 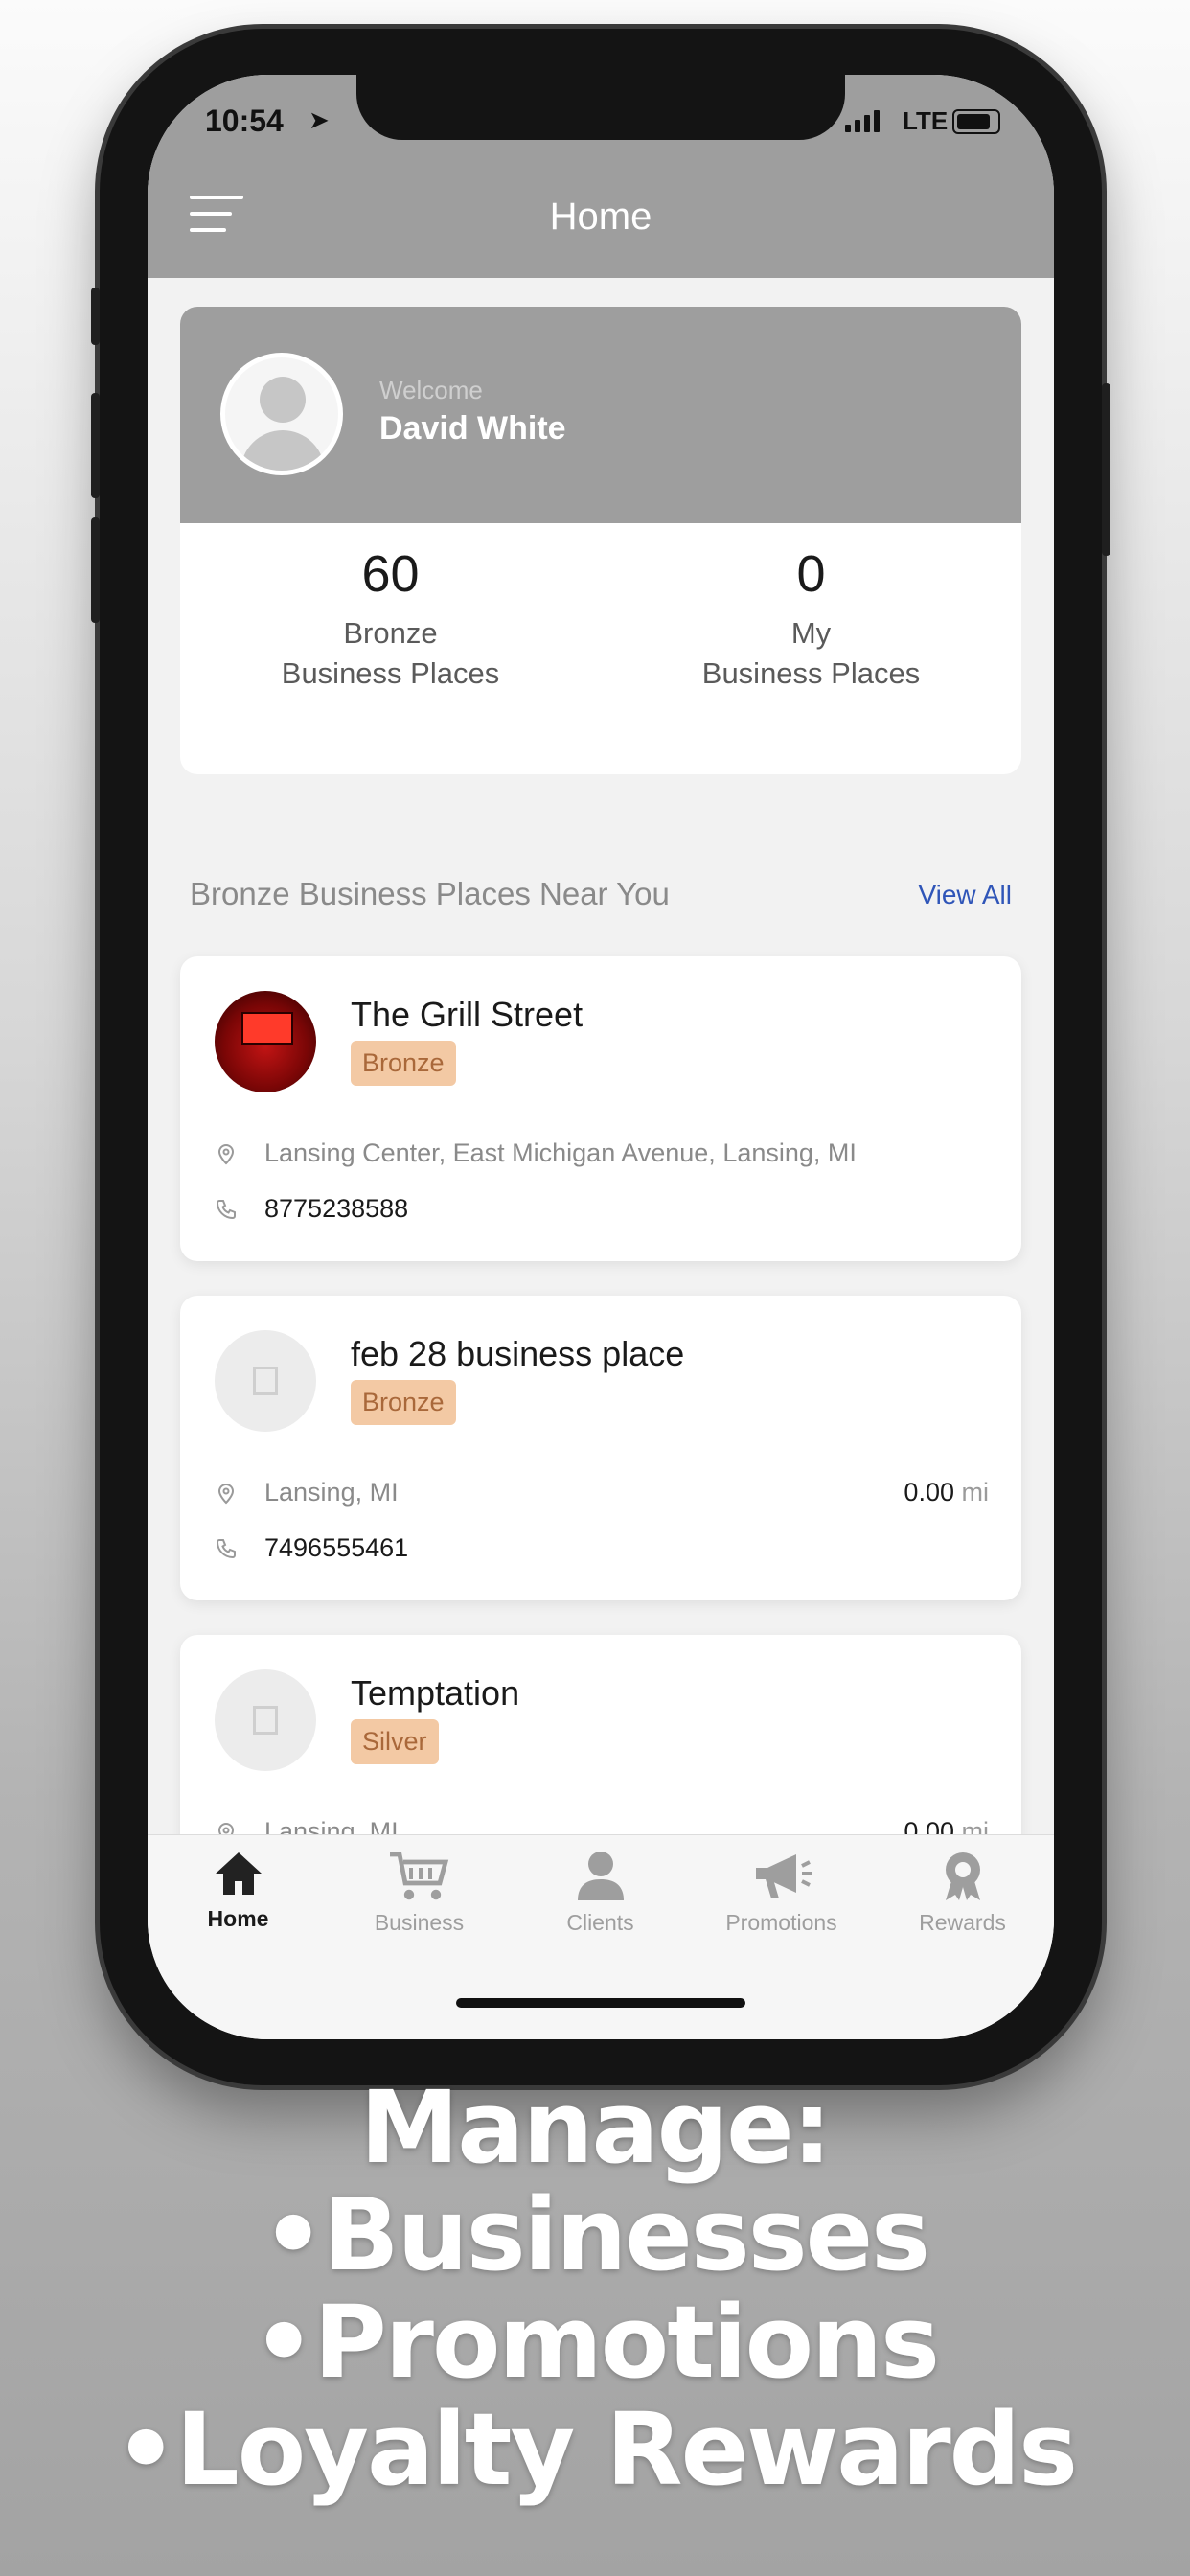 What do you see at coordinates (601, 107) in the screenshot?
I see `notch` at bounding box center [601, 107].